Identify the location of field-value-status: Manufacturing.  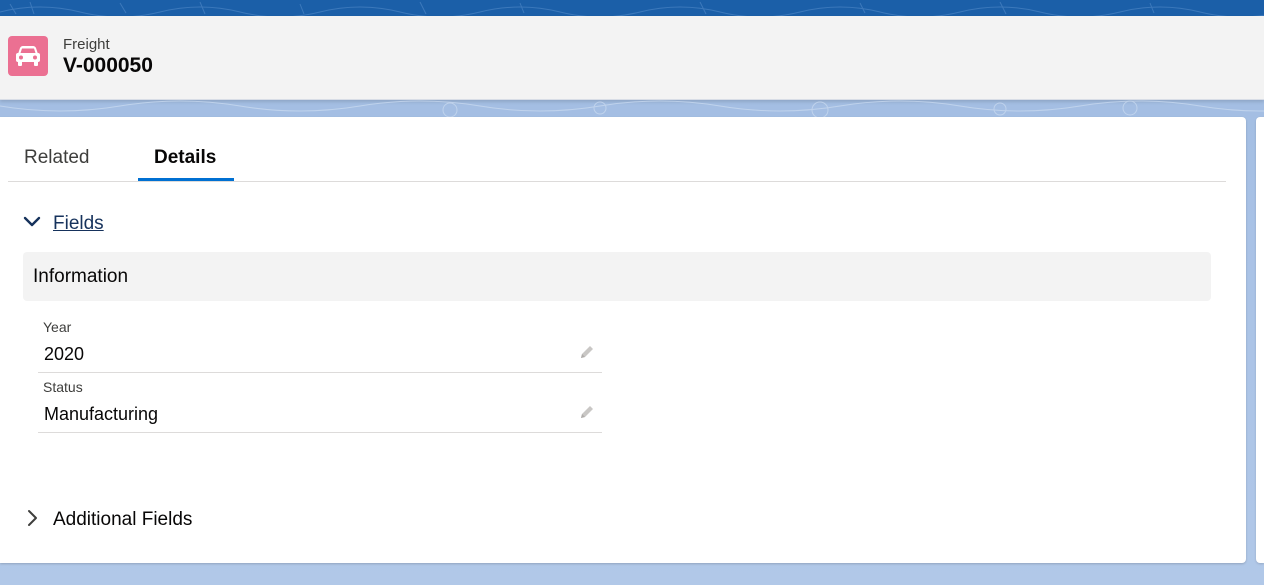
(101, 414).